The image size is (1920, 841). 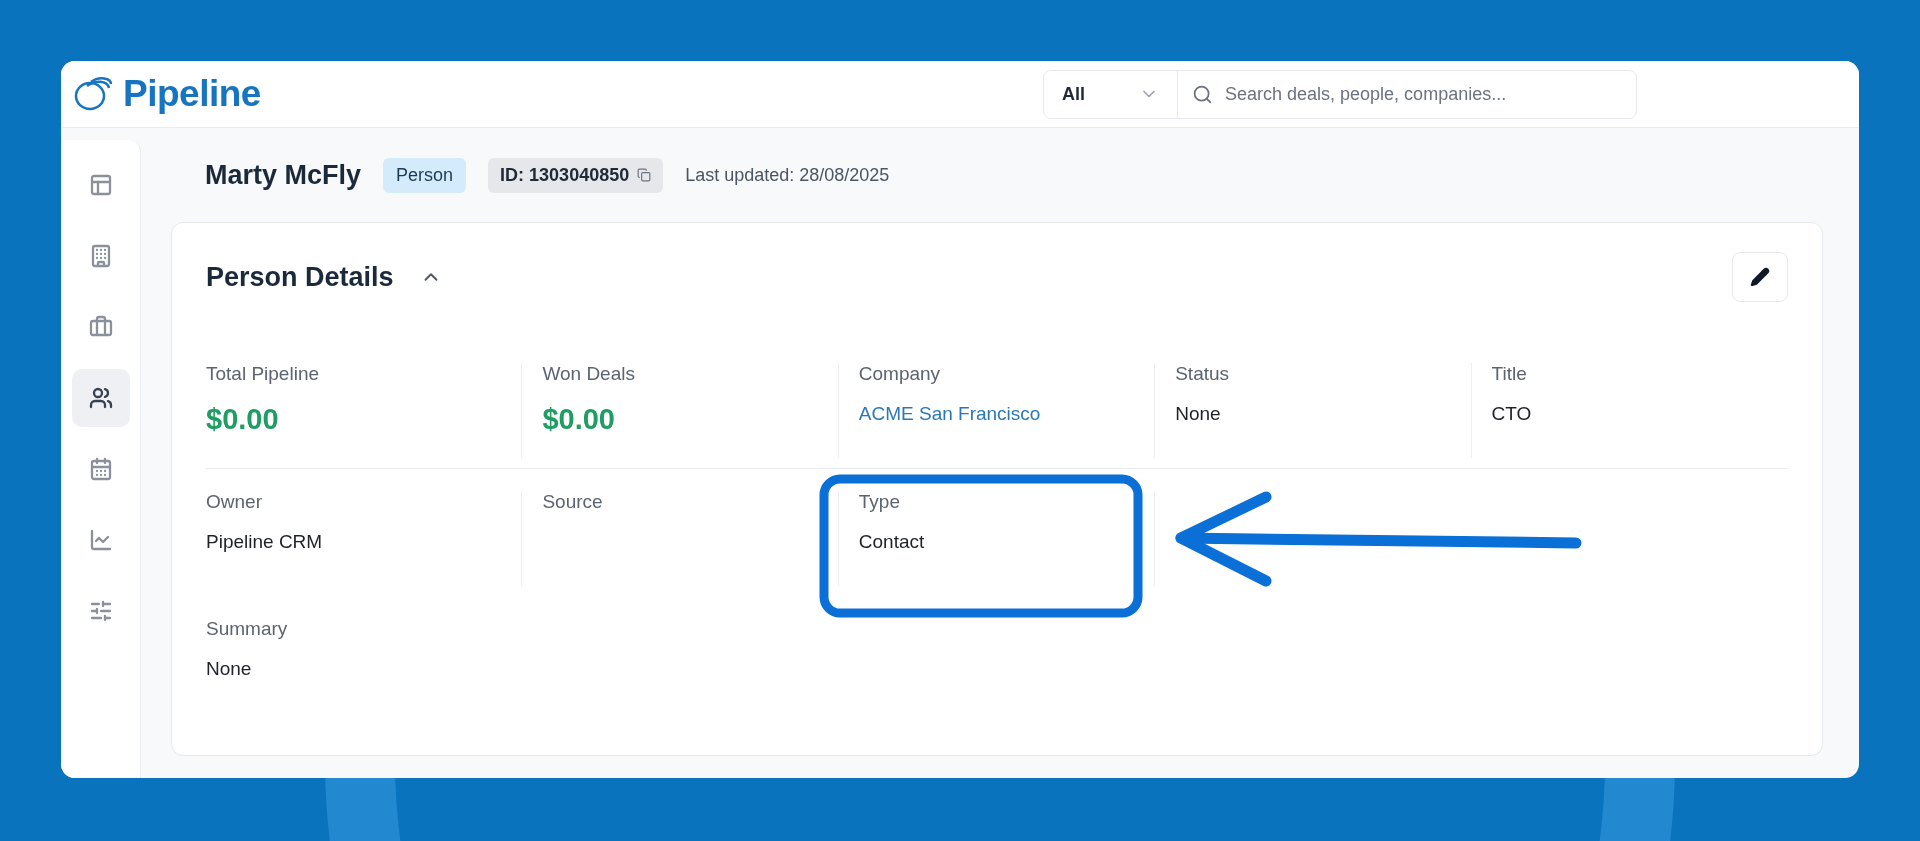 I want to click on app-logo: Pipeline, so click(x=192, y=94).